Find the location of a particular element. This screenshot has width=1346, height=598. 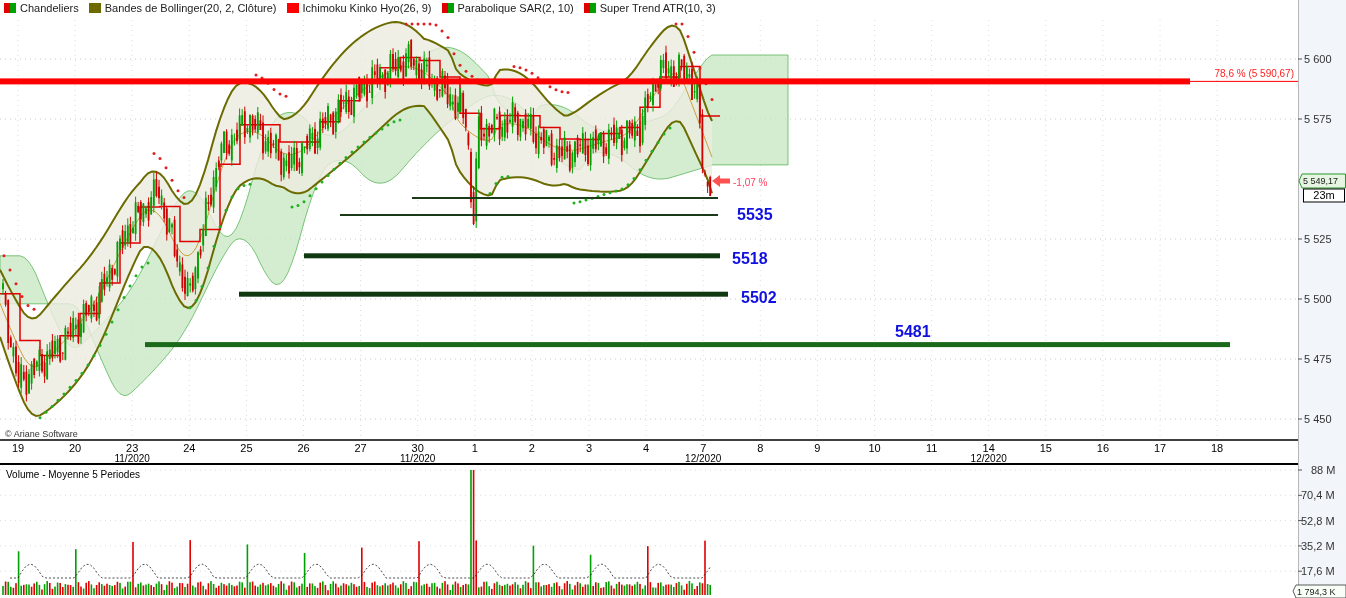

volume-tick-label: 17,6 M is located at coordinates (1318, 571).